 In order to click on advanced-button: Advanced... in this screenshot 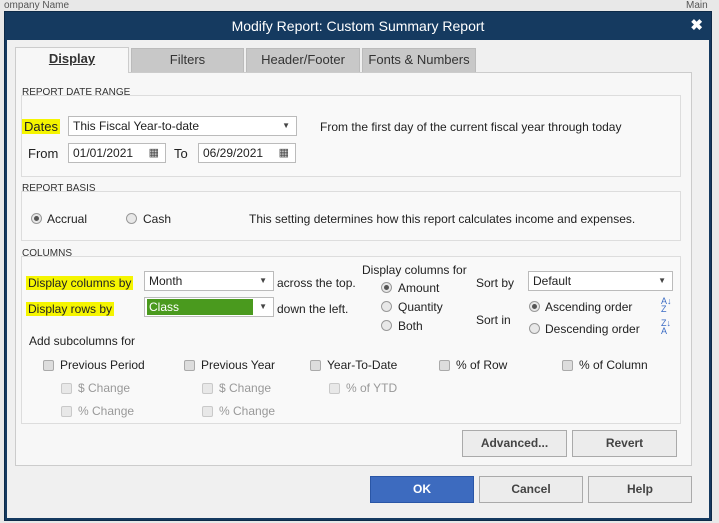, I will do `click(514, 443)`.